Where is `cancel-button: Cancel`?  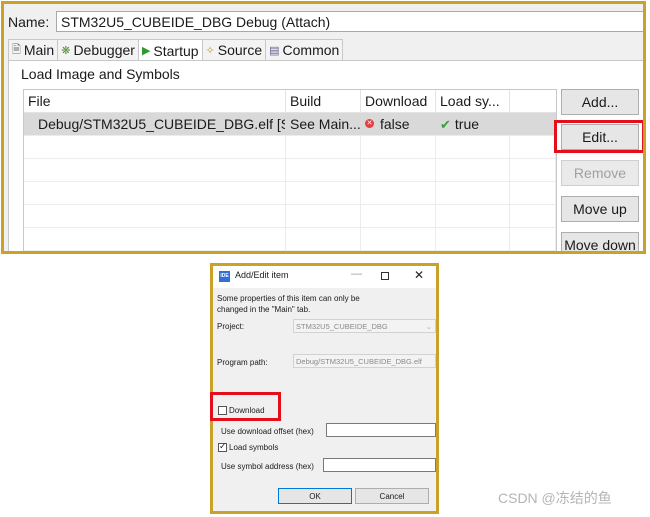 cancel-button: Cancel is located at coordinates (392, 496).